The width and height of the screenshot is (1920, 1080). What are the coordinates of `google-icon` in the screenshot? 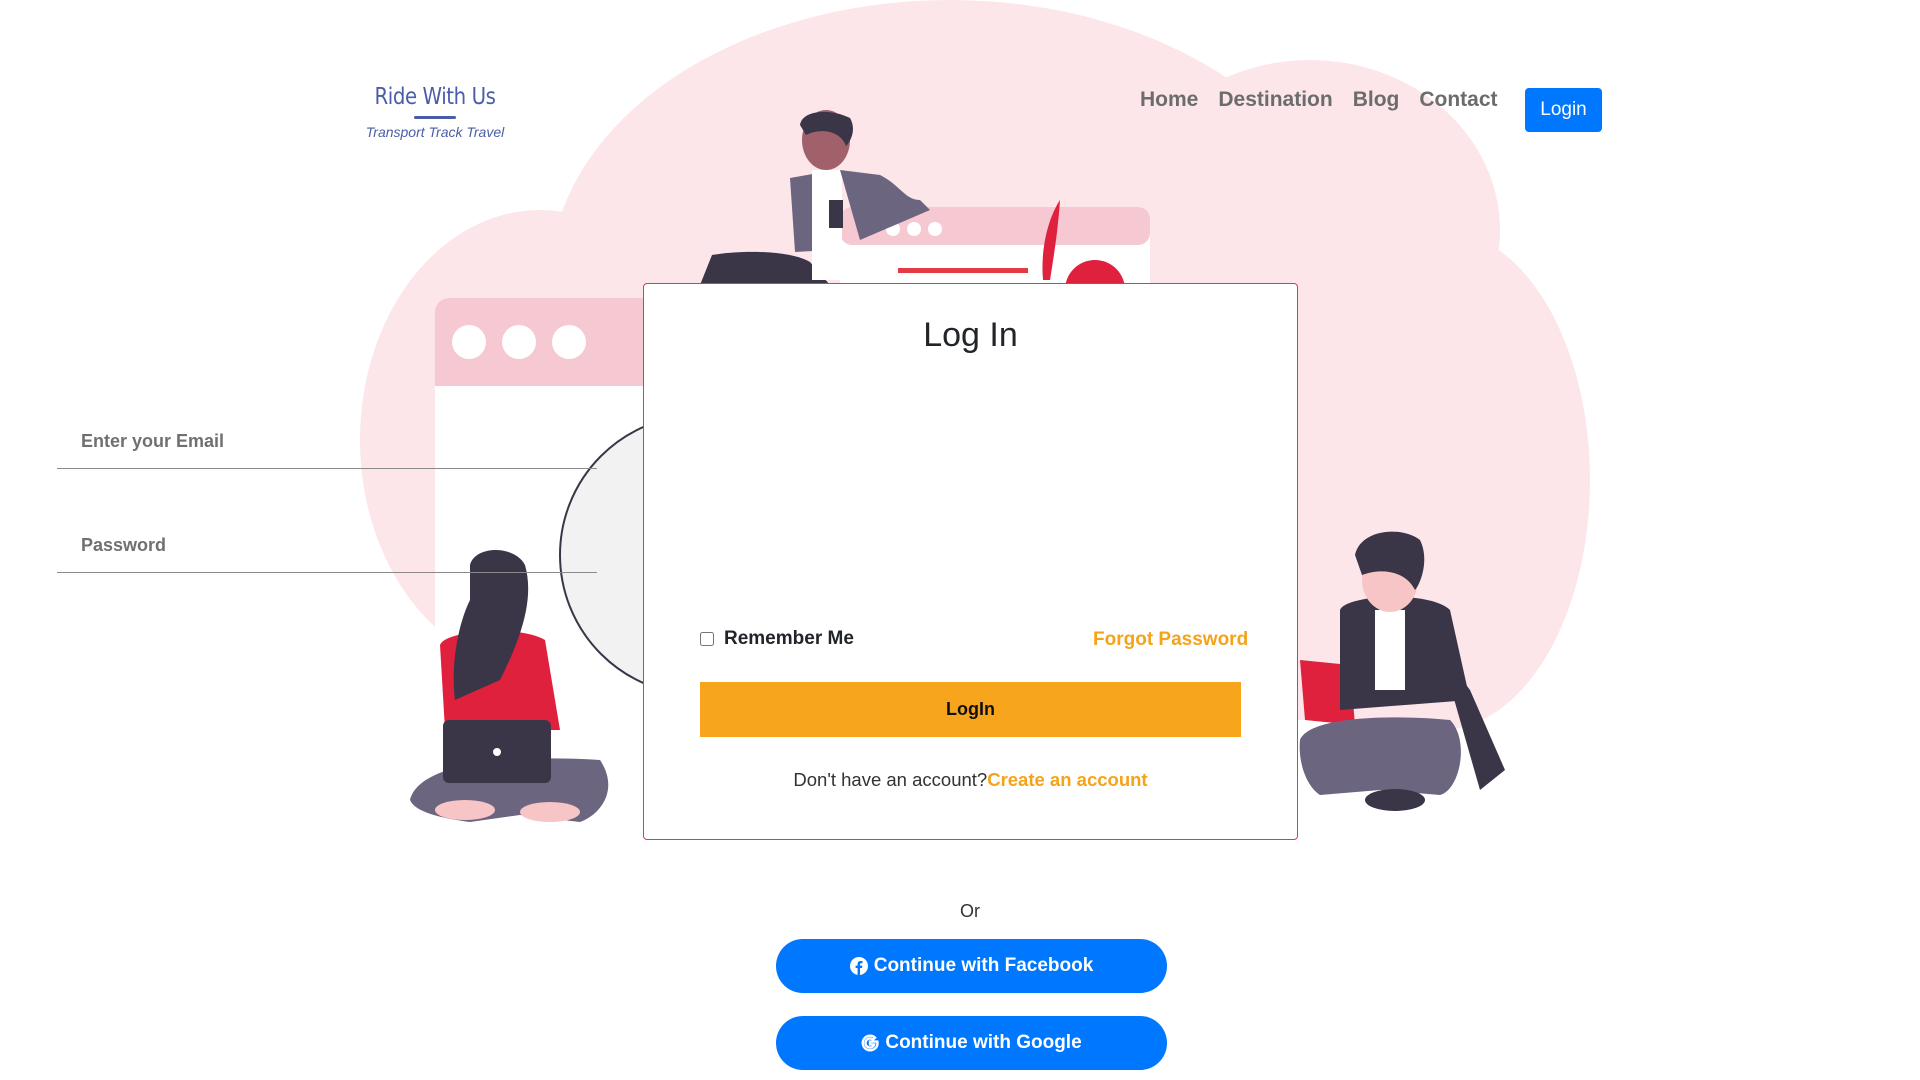 It's located at (870, 1043).